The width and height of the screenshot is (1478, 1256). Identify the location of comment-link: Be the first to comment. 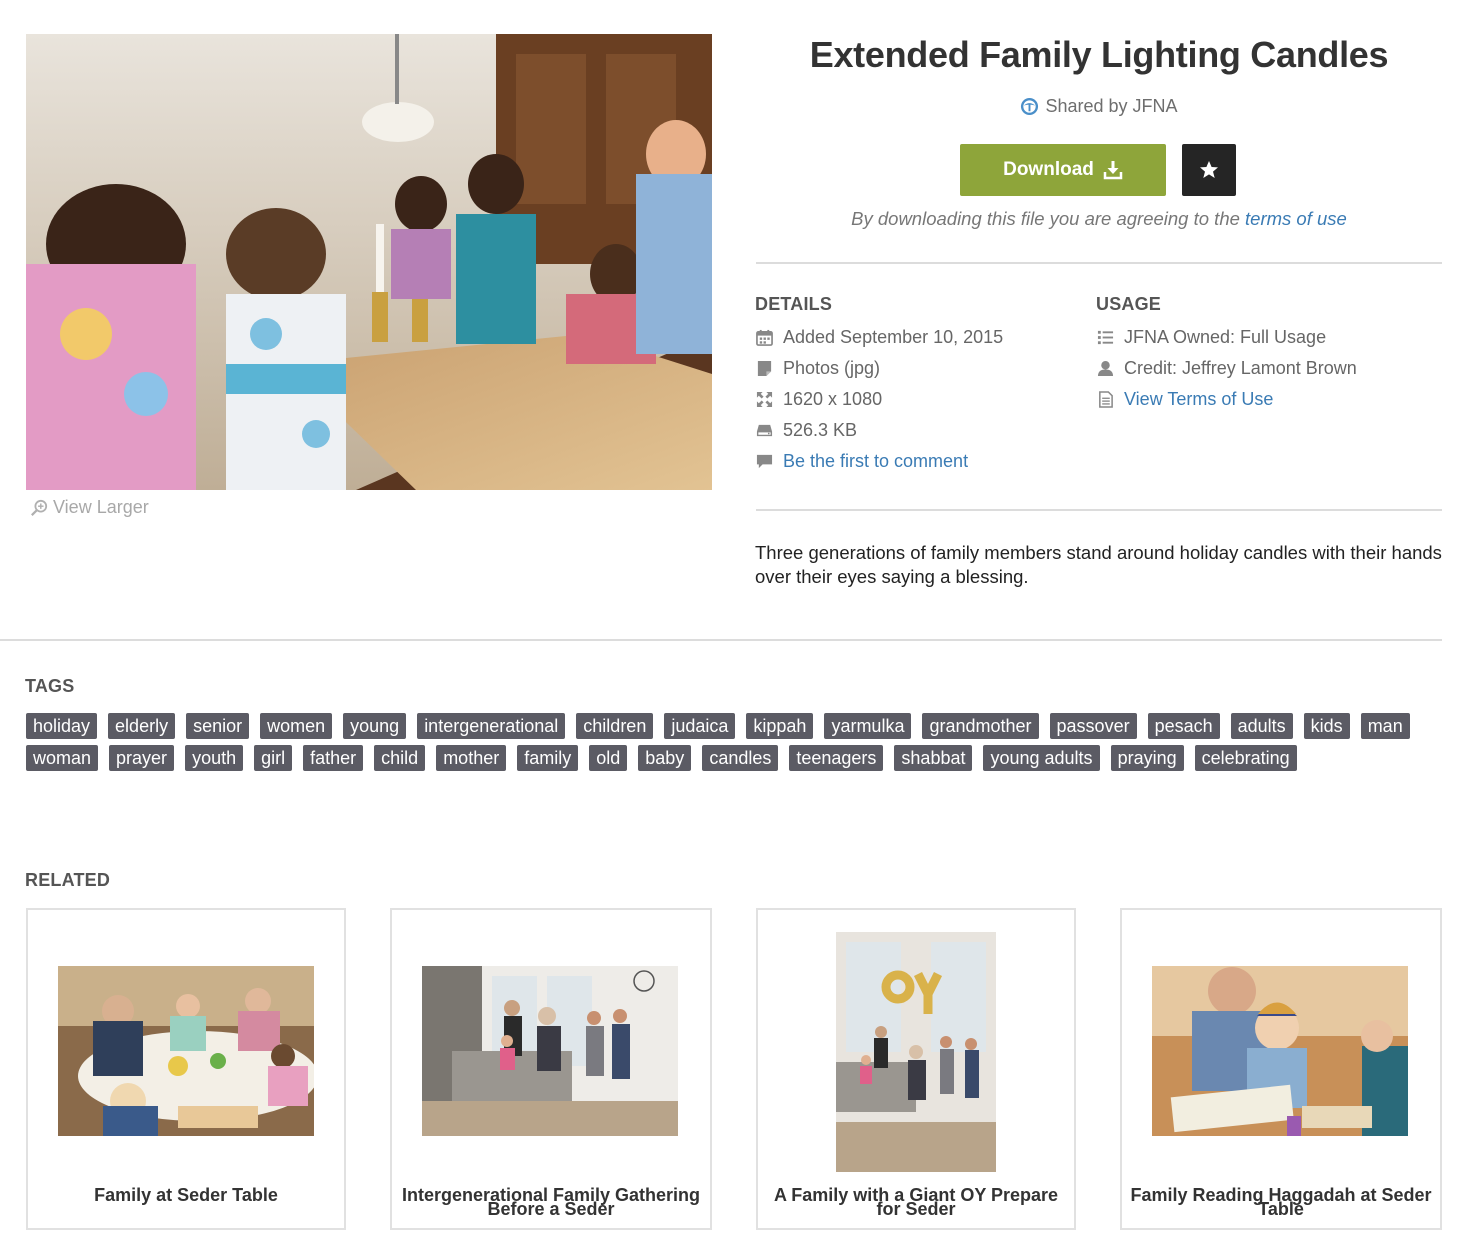
(875, 461).